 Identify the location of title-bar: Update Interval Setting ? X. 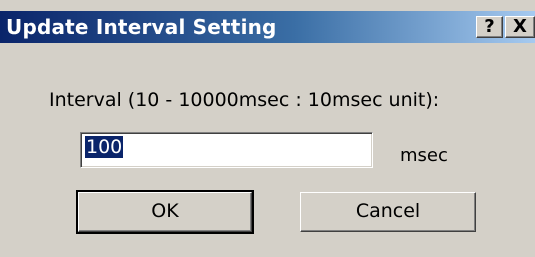
(267, 27).